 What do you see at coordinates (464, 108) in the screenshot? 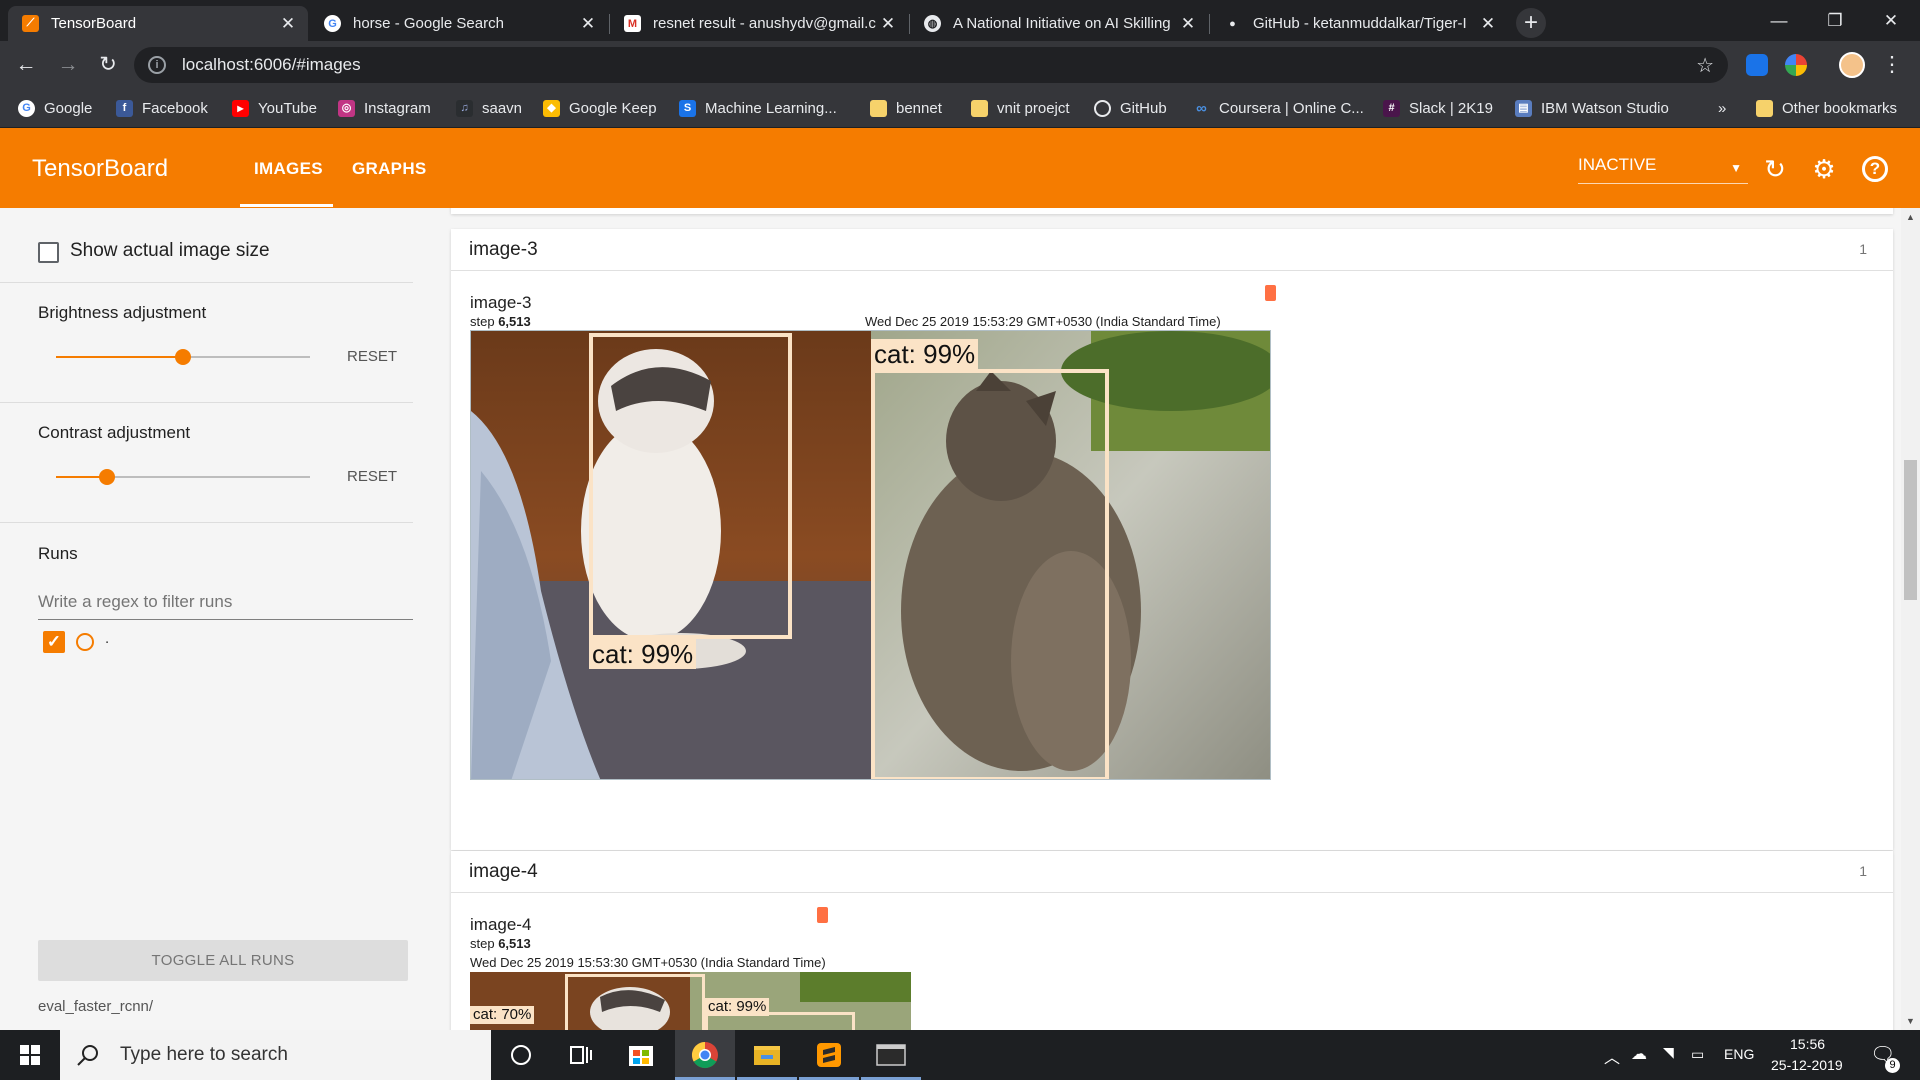
I see `saavn-icon: ♫` at bounding box center [464, 108].